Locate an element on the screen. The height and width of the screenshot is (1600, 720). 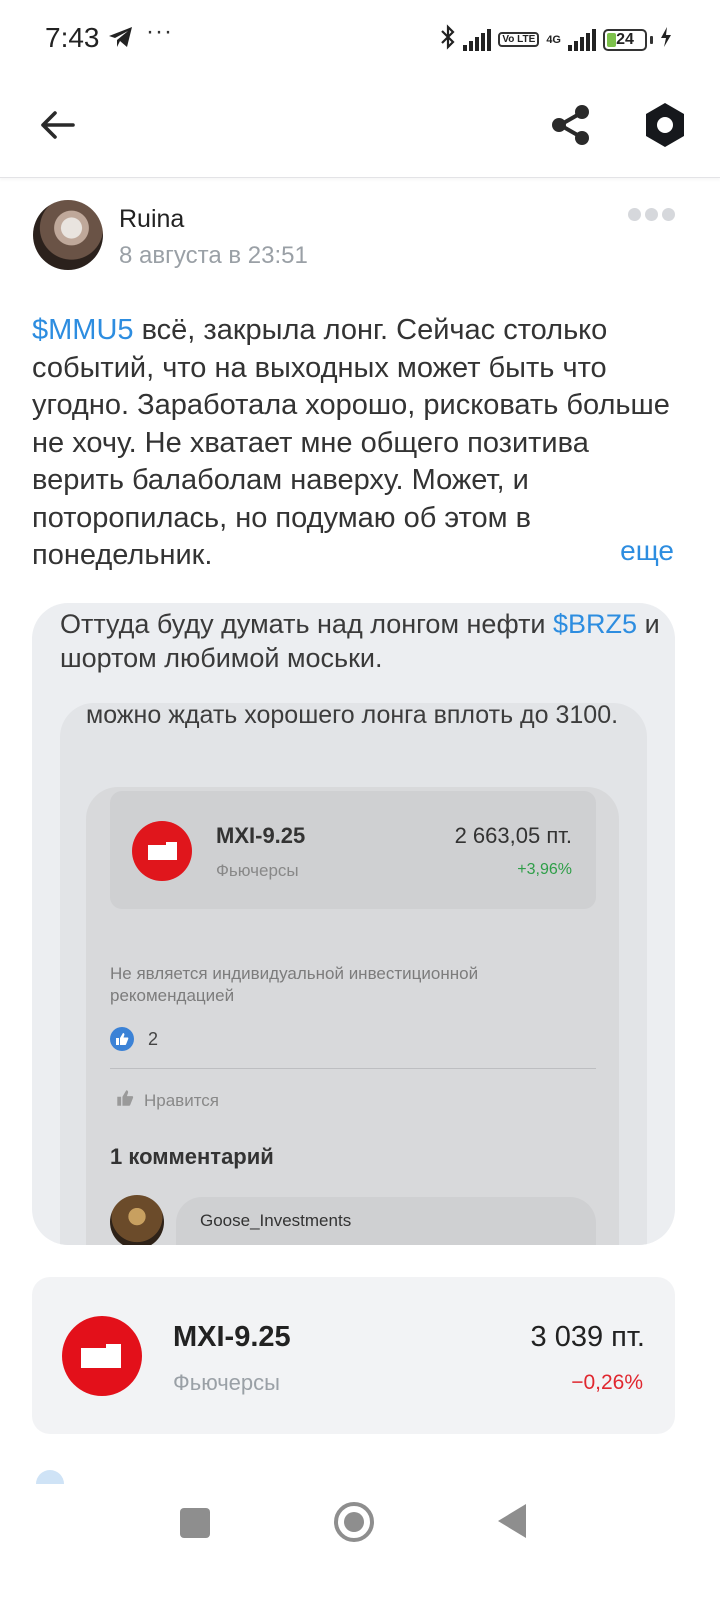
charging-icon is located at coordinates (666, 39).